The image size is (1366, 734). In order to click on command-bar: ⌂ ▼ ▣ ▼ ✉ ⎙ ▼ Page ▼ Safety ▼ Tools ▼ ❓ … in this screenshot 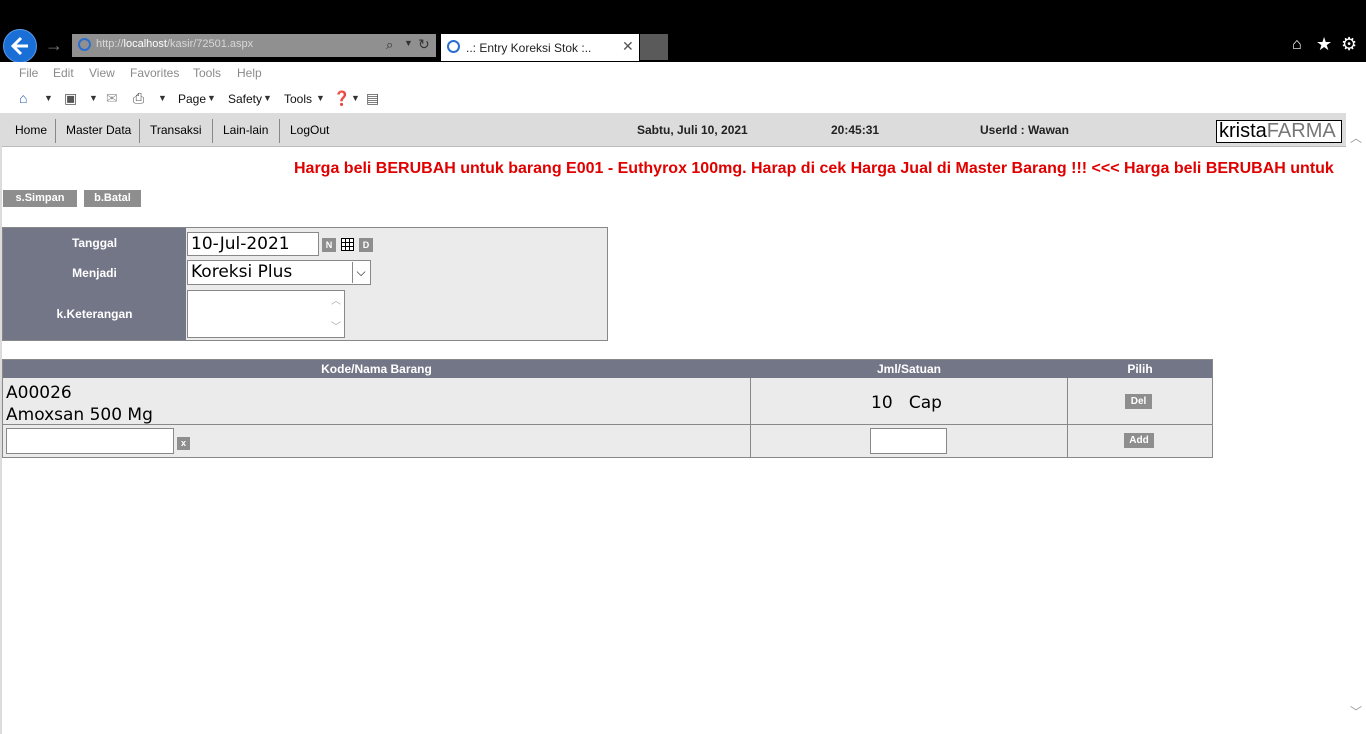, I will do `click(683, 98)`.